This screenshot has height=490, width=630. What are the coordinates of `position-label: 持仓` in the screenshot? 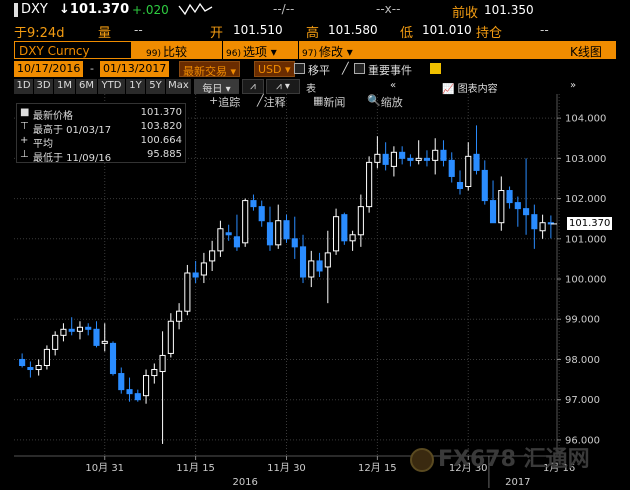 It's located at (489, 33).